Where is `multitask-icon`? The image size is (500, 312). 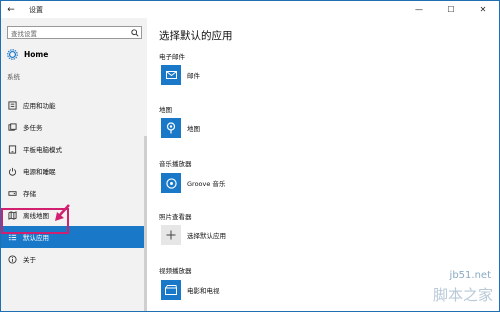
multitask-icon is located at coordinates (12, 127).